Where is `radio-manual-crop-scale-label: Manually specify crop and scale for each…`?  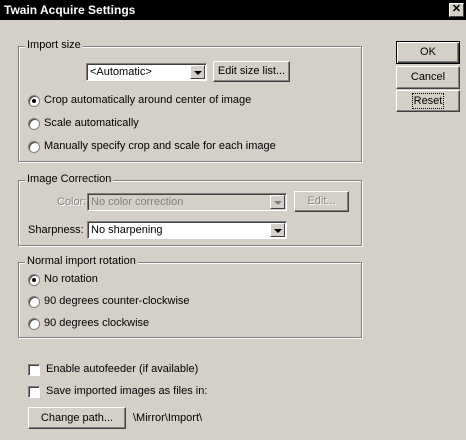
radio-manual-crop-scale-label: Manually specify crop and scale for each… is located at coordinates (160, 146).